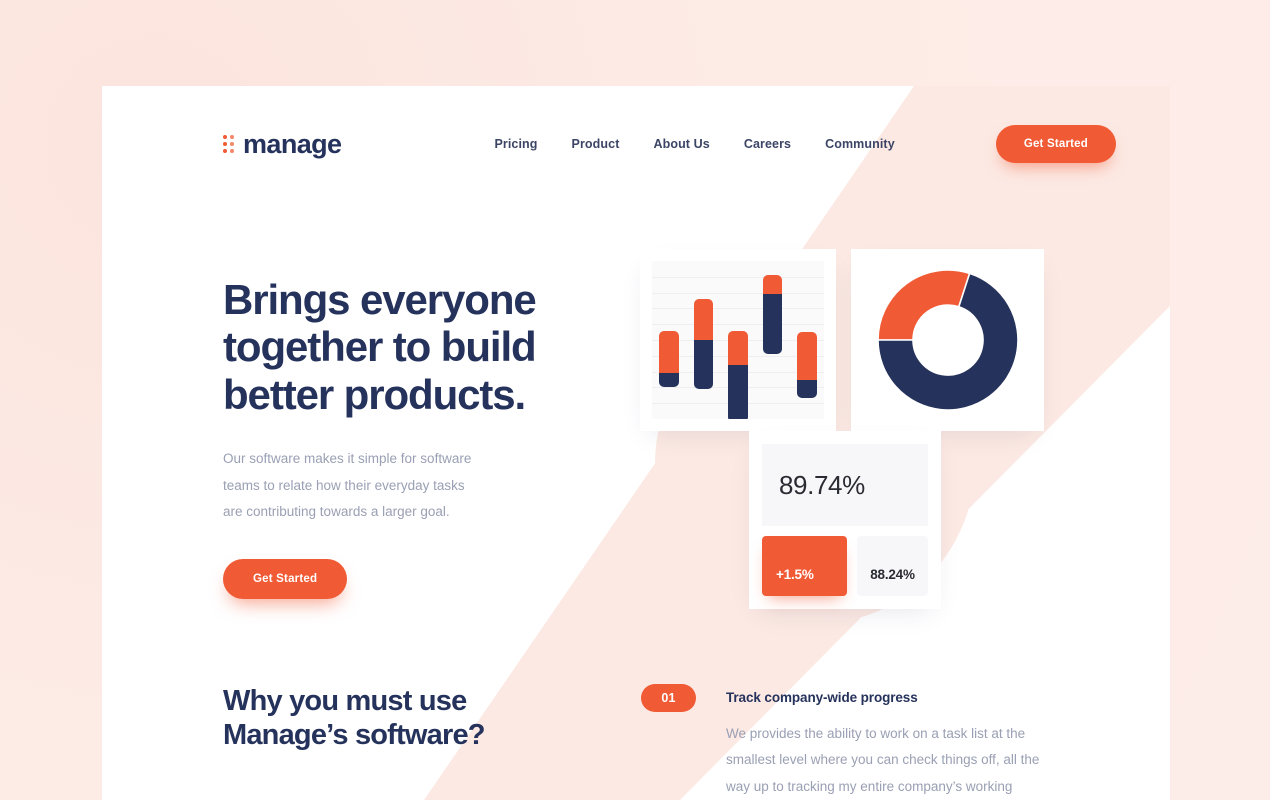 This screenshot has height=800, width=1270. I want to click on donut-chart, so click(947, 340).